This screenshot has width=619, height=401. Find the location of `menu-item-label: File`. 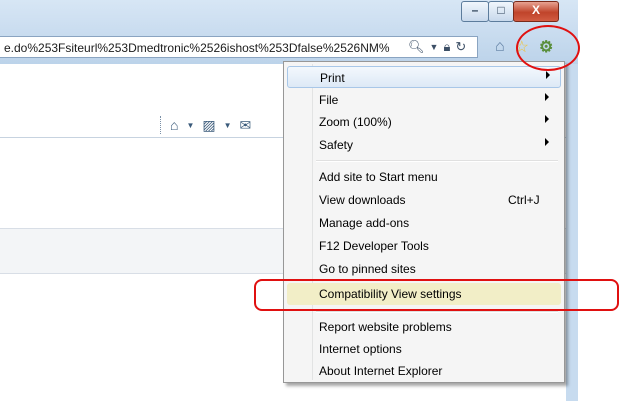

menu-item-label: File is located at coordinates (329, 100).